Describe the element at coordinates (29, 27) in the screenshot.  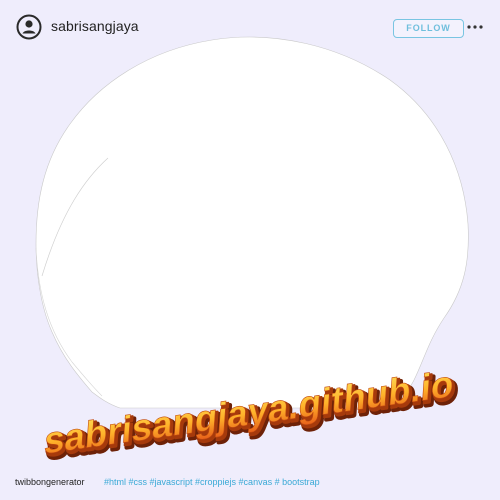
I see `user-circle-icon` at that location.